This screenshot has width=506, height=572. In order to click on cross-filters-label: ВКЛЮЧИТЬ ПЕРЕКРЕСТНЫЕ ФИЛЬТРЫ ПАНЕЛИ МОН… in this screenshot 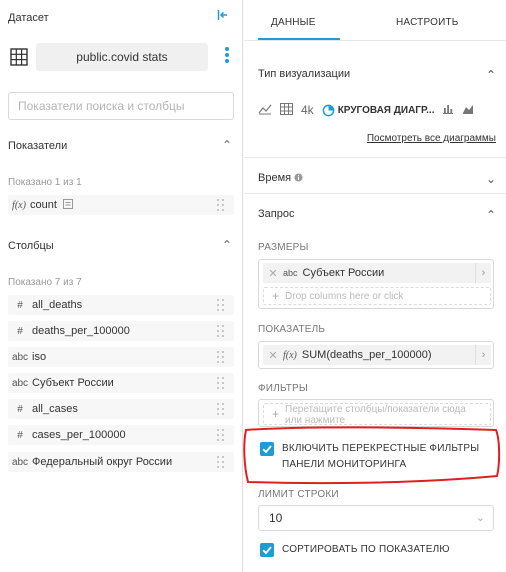, I will do `click(380, 457)`.